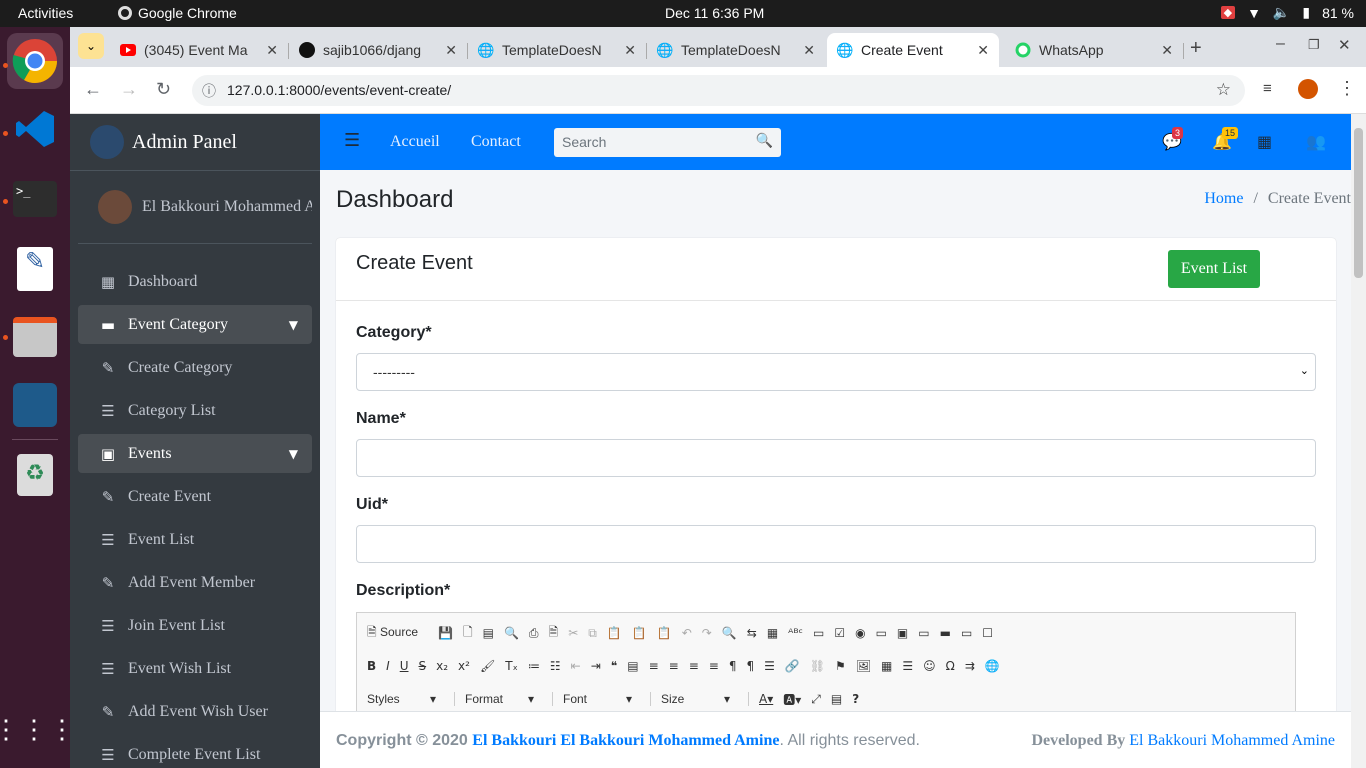 Image resolution: width=1366 pixels, height=768 pixels. What do you see at coordinates (729, 633) in the screenshot?
I see `find-icon: 🔍` at bounding box center [729, 633].